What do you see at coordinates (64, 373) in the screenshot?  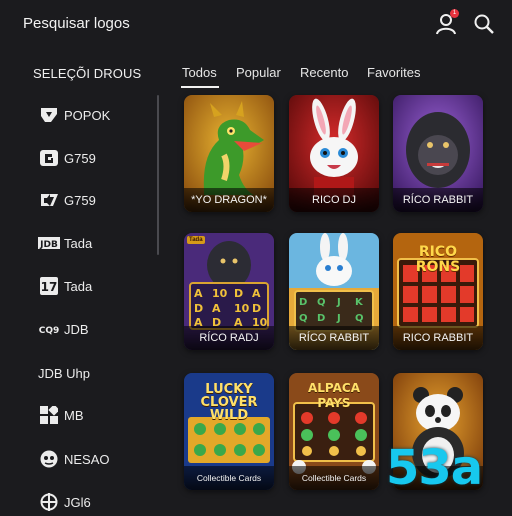 I see `sidebar-item-label: JDB Uhp` at bounding box center [64, 373].